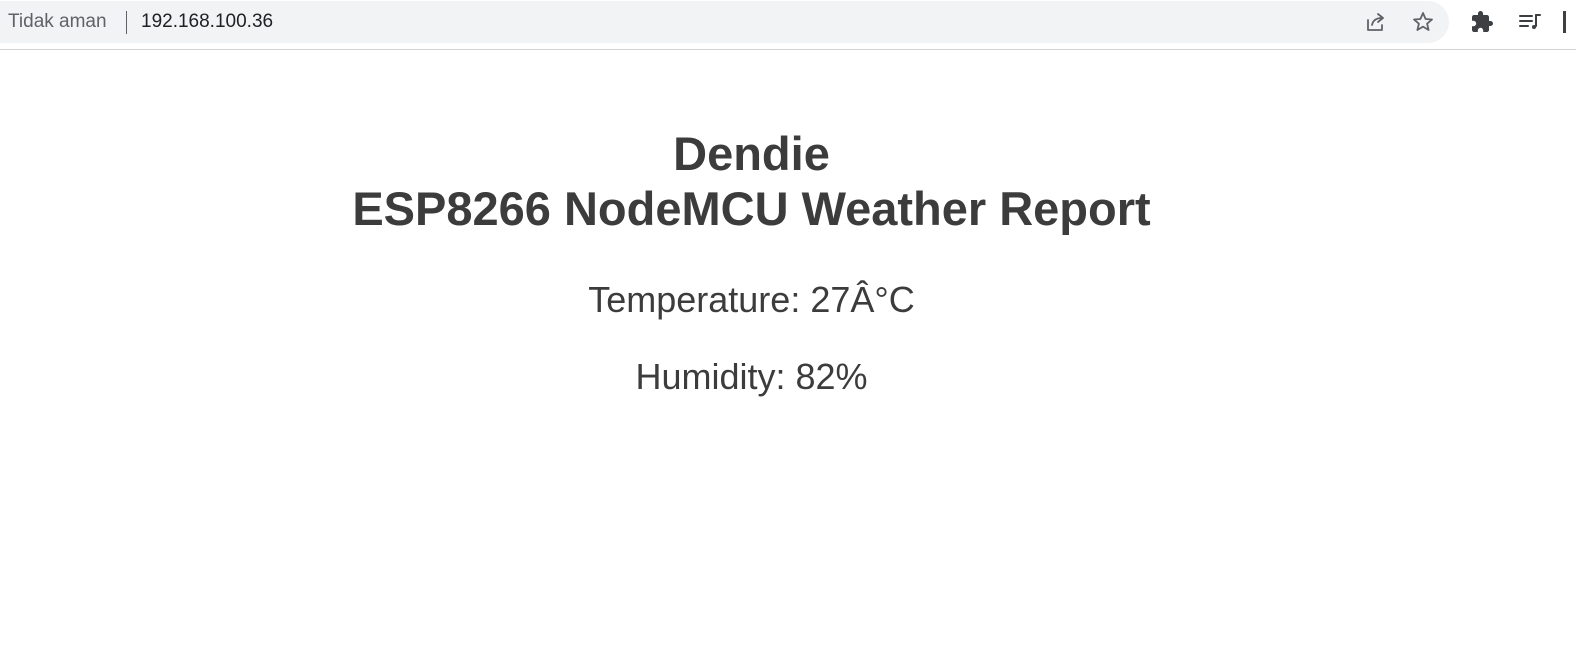  I want to click on share-icon, so click(1375, 22).